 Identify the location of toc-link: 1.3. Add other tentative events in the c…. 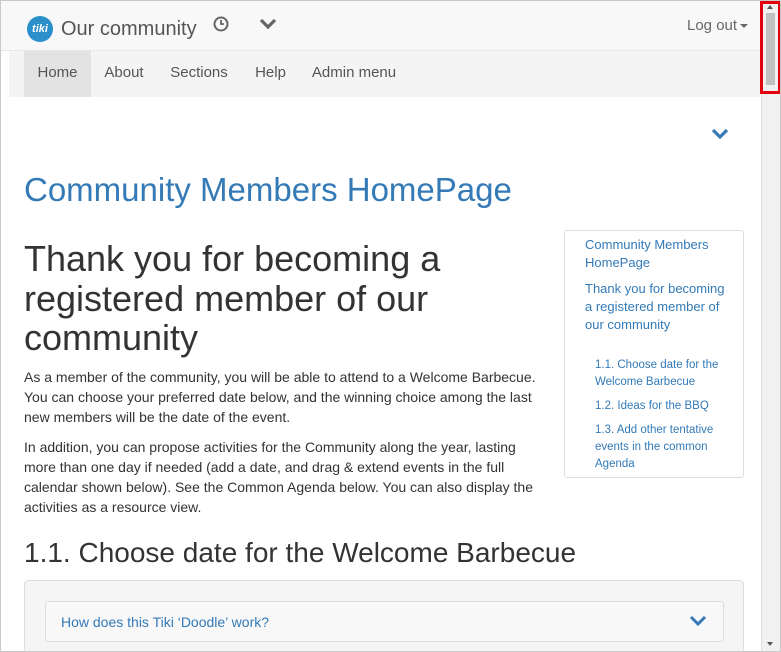
(665, 447).